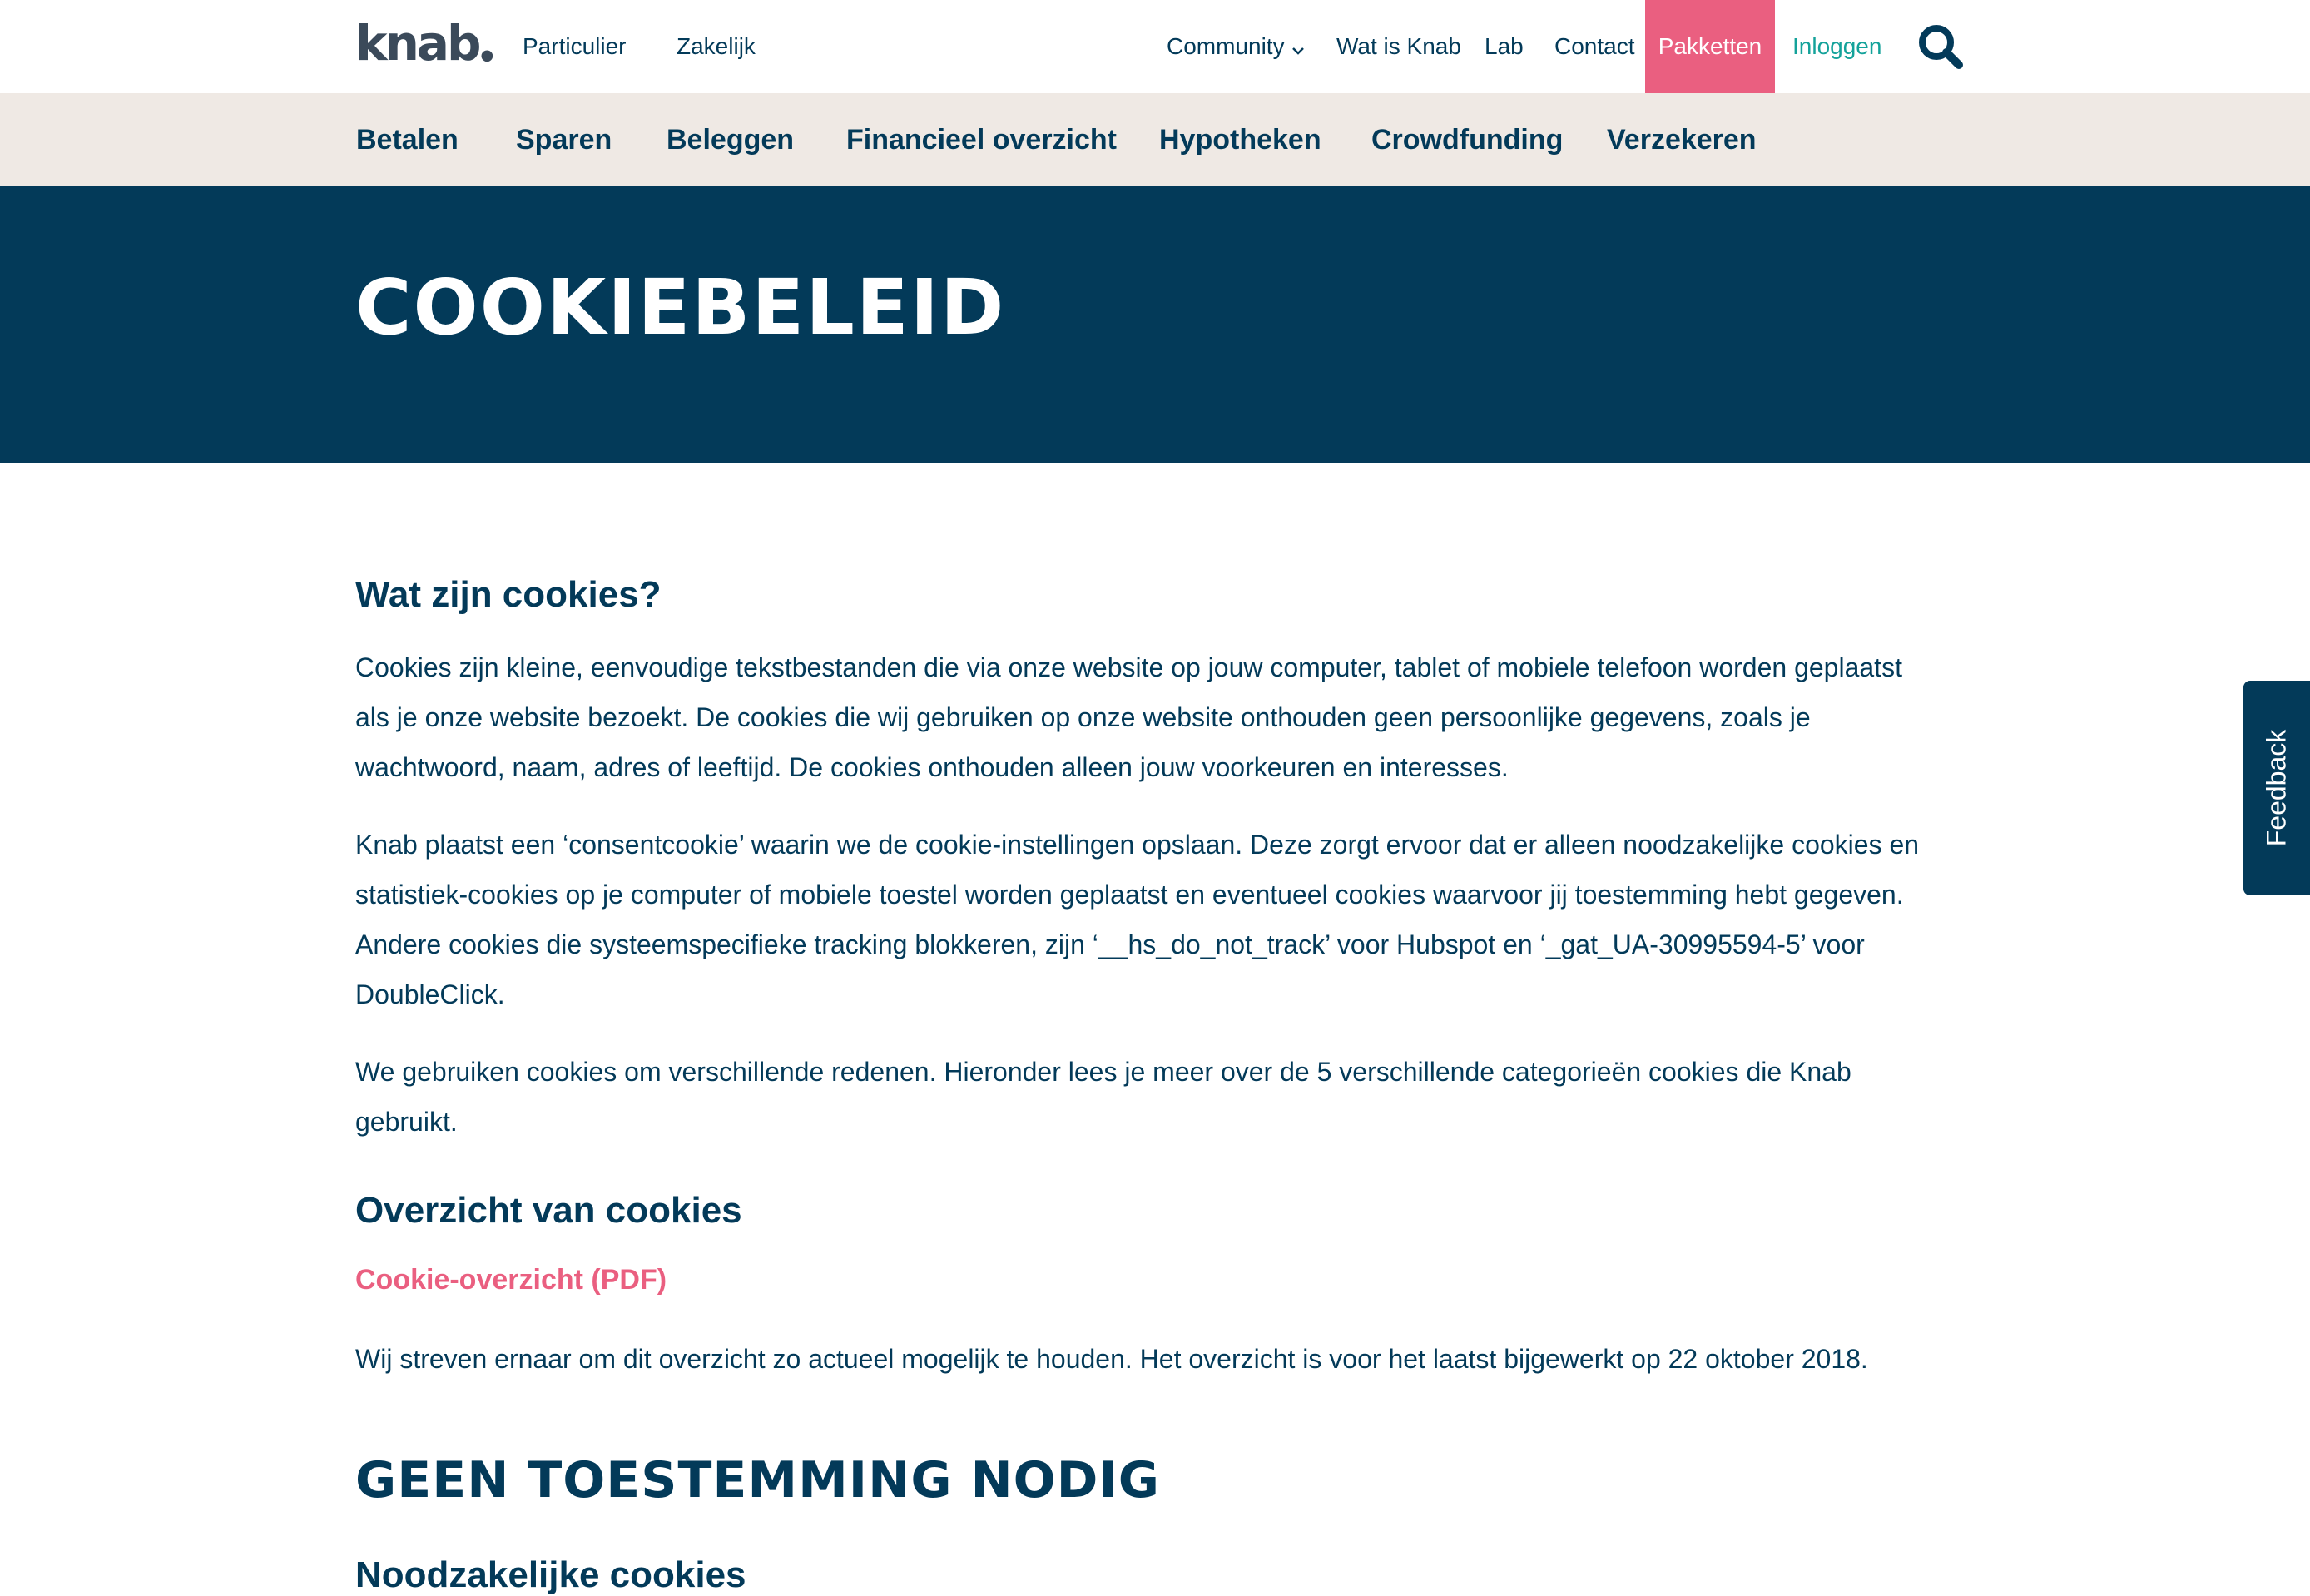 Image resolution: width=2310 pixels, height=1596 pixels. Describe the element at coordinates (1298, 48) in the screenshot. I see `chevron-down-icon` at that location.